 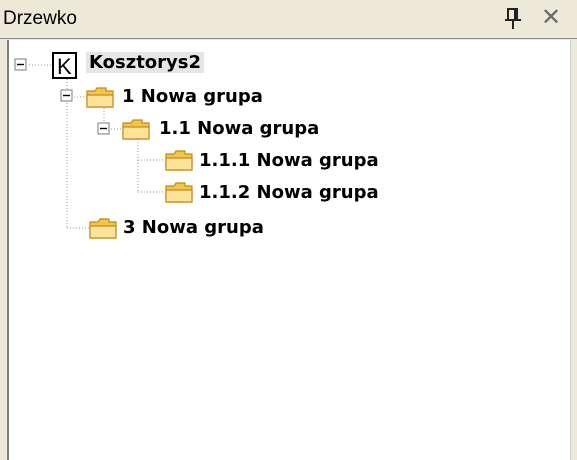 I want to click on tree-node-label: 1.1.1 Nowa grupa, so click(x=289, y=160).